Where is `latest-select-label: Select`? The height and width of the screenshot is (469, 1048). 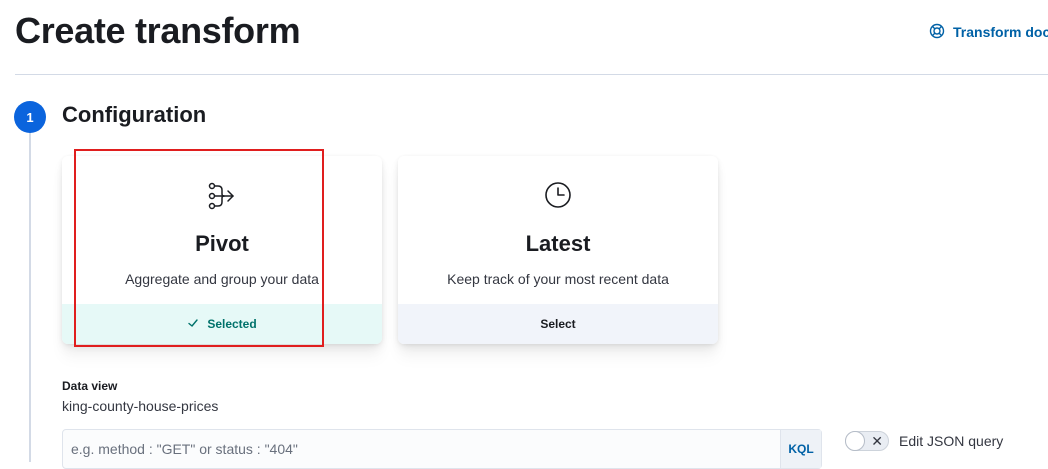
latest-select-label: Select is located at coordinates (558, 324).